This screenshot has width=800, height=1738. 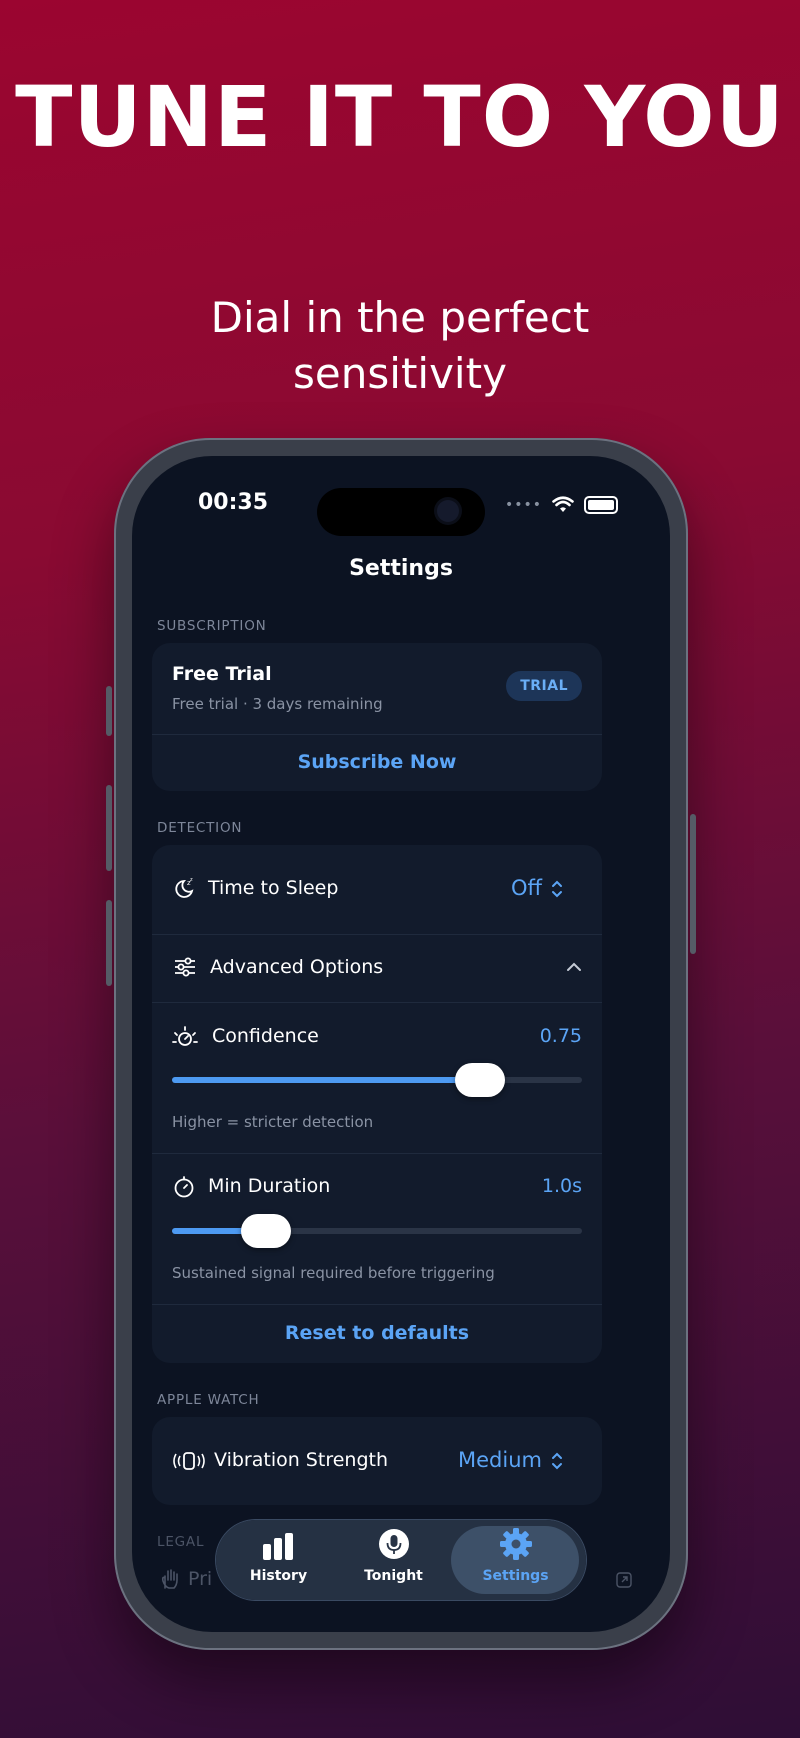 I want to click on section-label-subscription: SUBSCRIPTION, so click(x=212, y=626).